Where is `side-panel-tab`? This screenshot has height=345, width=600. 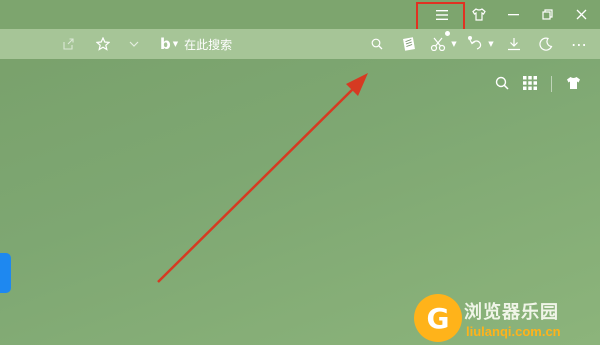 side-panel-tab is located at coordinates (5, 273).